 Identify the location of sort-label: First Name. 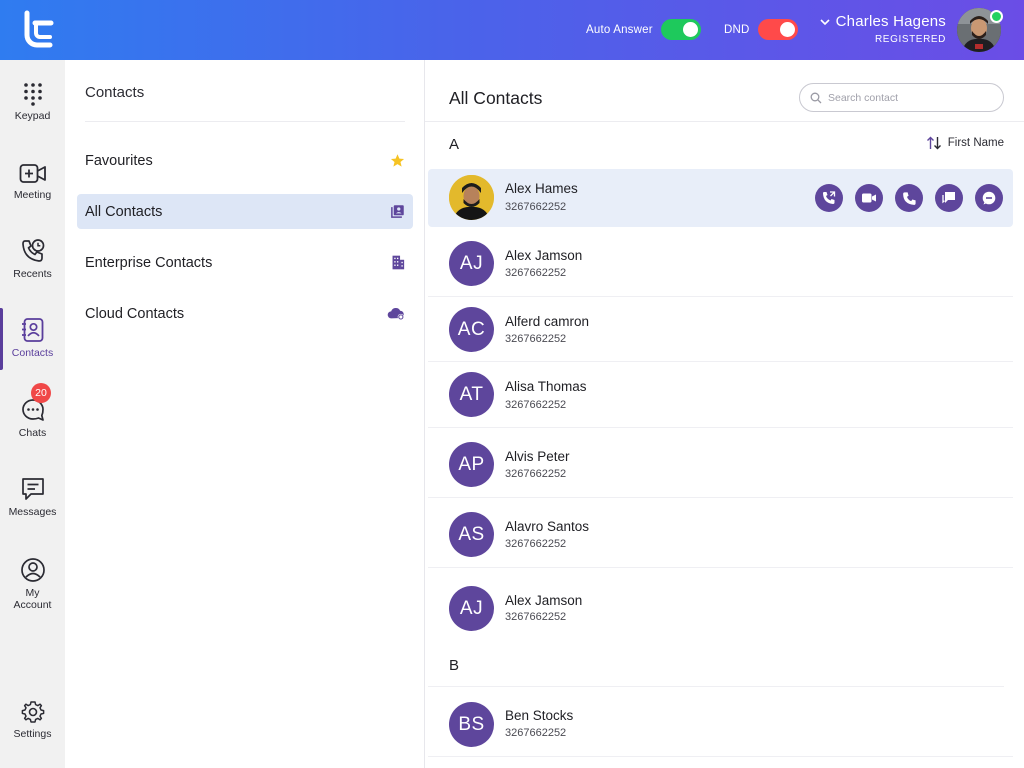
(975, 143).